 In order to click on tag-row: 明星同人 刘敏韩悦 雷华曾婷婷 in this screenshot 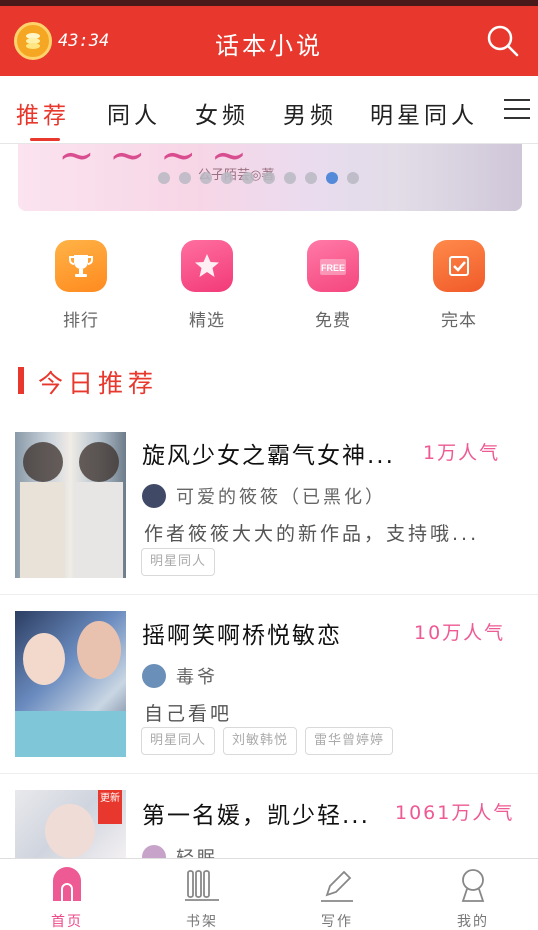, I will do `click(267, 741)`.